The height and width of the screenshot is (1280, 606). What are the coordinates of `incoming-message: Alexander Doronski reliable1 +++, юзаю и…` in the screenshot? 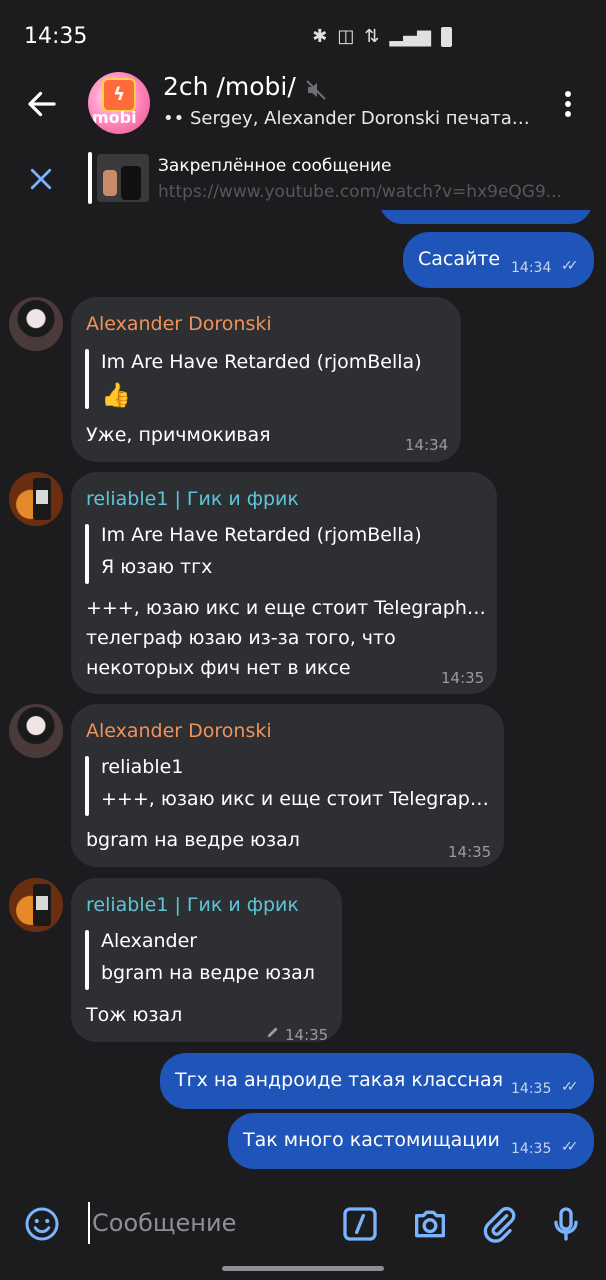 It's located at (287, 785).